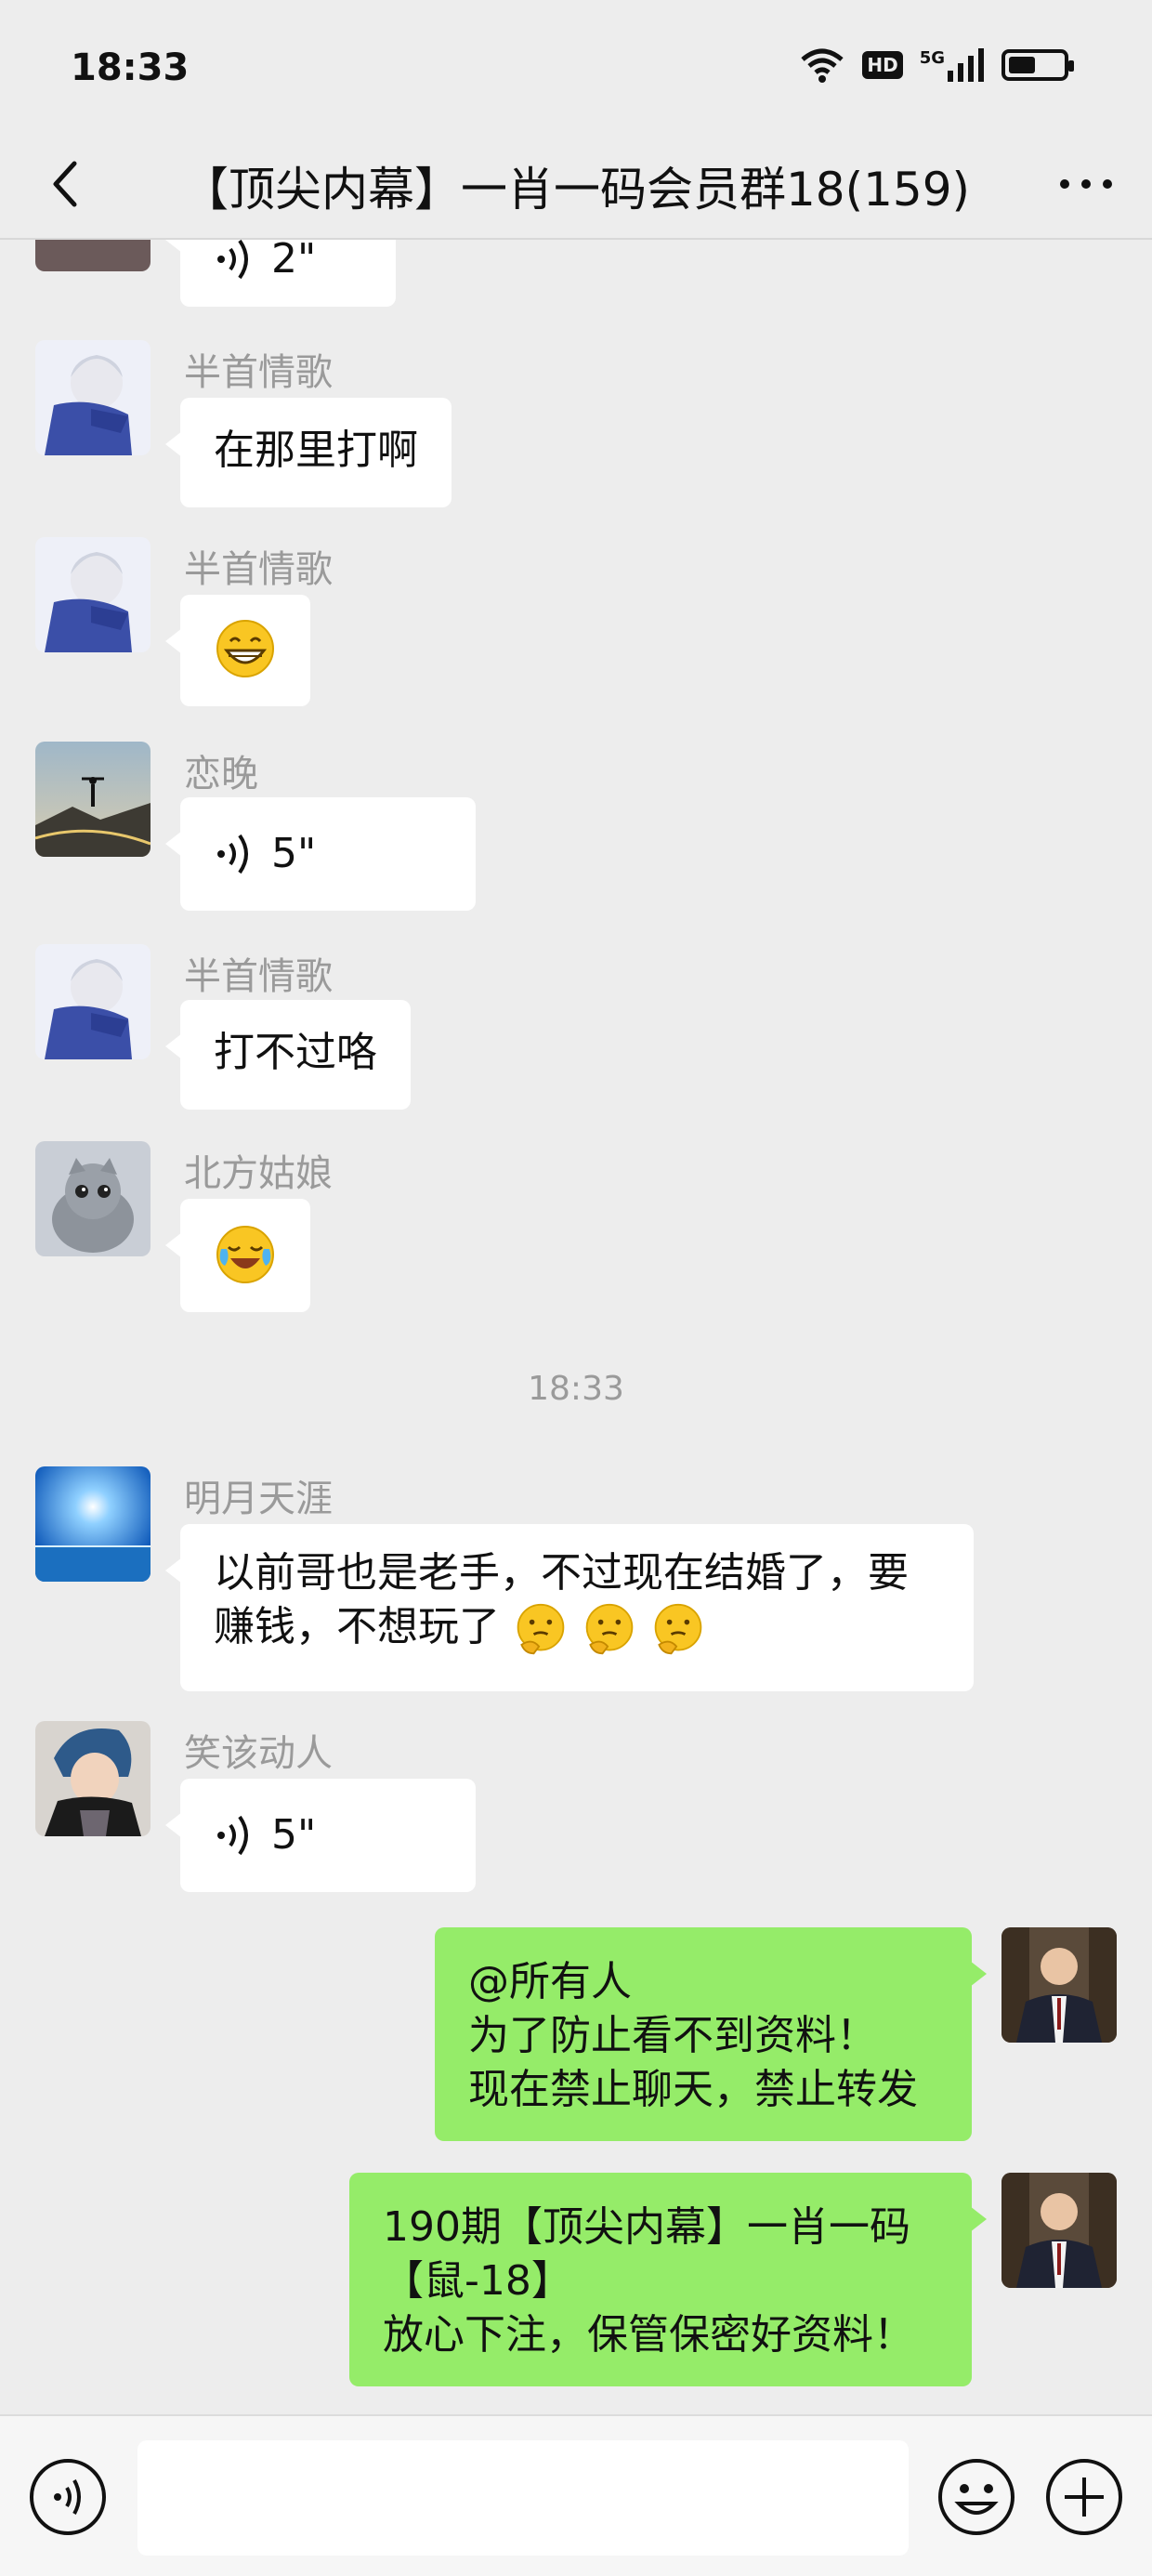  Describe the element at coordinates (561, 1573) in the screenshot. I see `message-text-line: 以前哥也是老手，不过现在结婚了，要` at that location.